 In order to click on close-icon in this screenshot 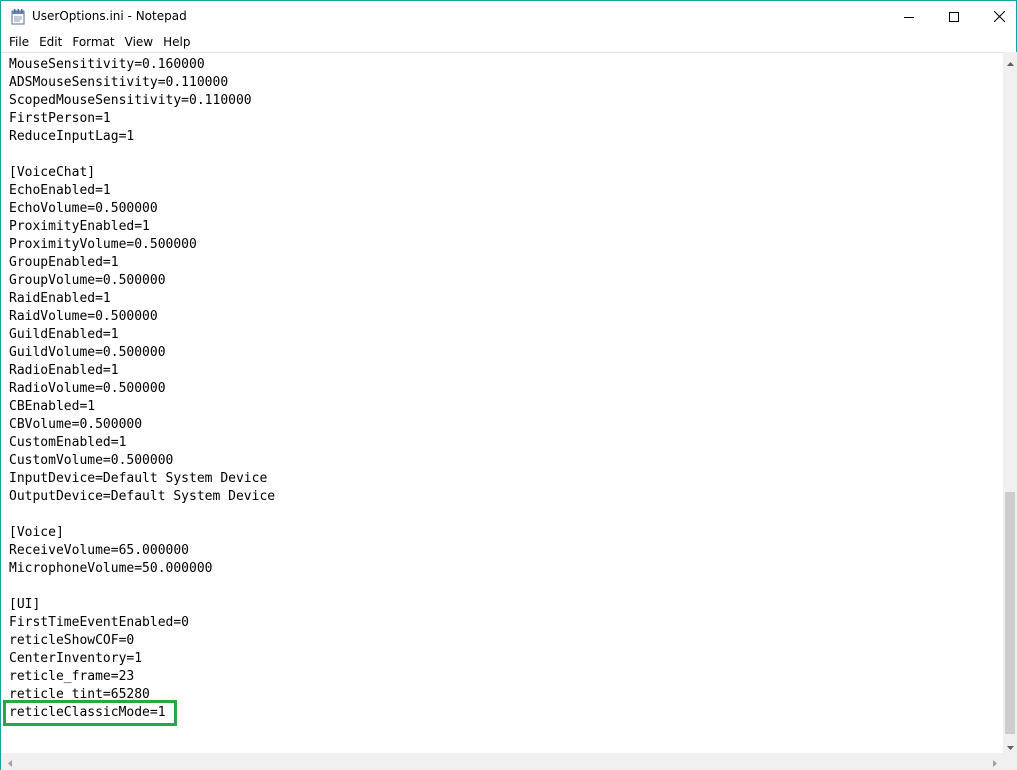, I will do `click(999, 16)`.